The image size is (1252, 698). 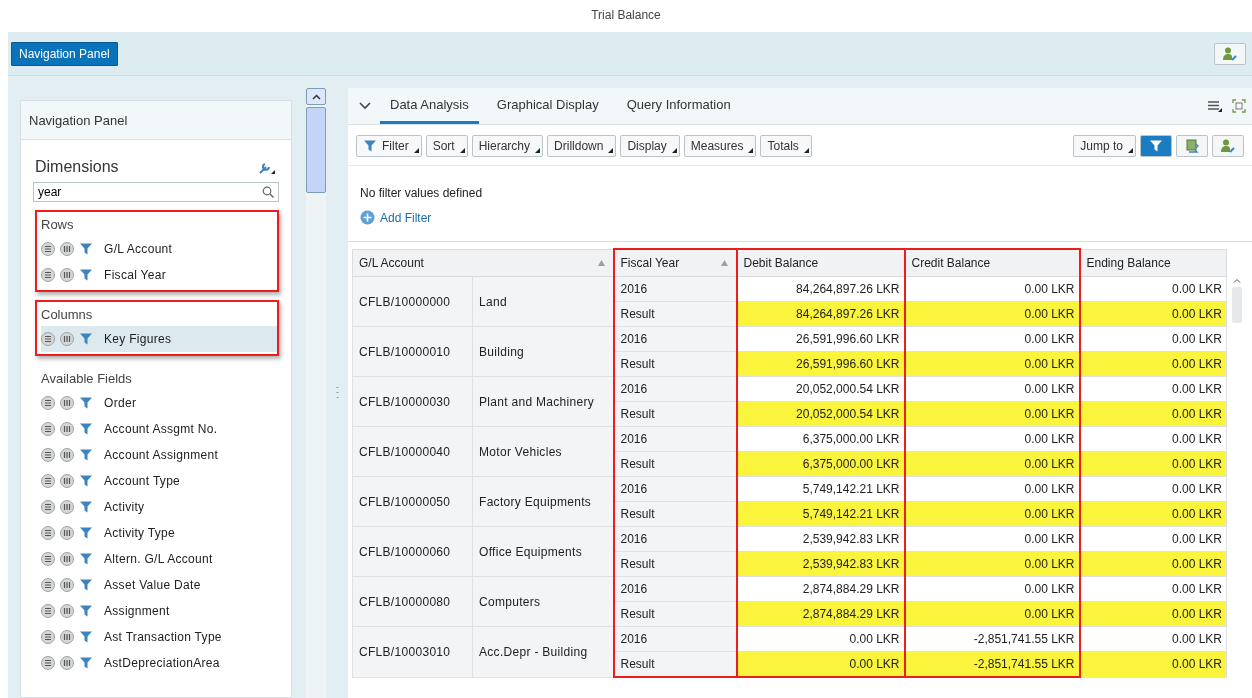 I want to click on column-header: Fiscal Year, so click(x=675, y=263).